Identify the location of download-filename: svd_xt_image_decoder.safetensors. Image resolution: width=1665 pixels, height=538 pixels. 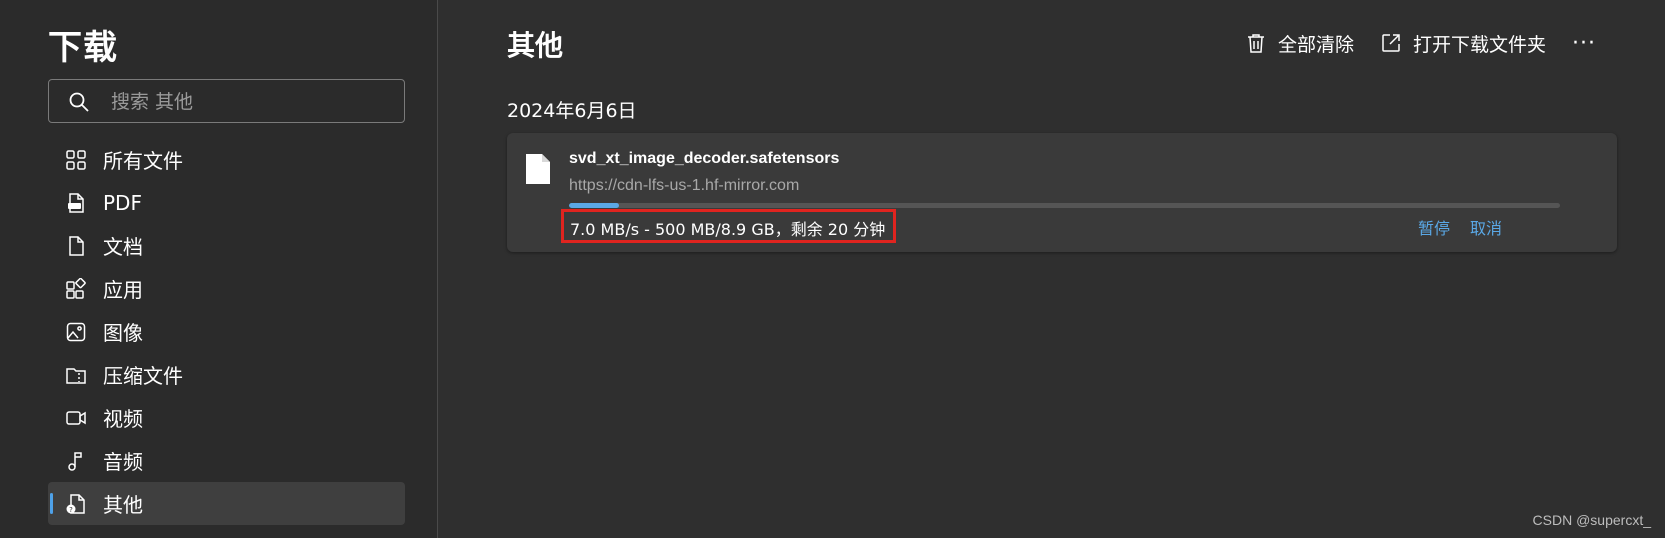
(704, 159).